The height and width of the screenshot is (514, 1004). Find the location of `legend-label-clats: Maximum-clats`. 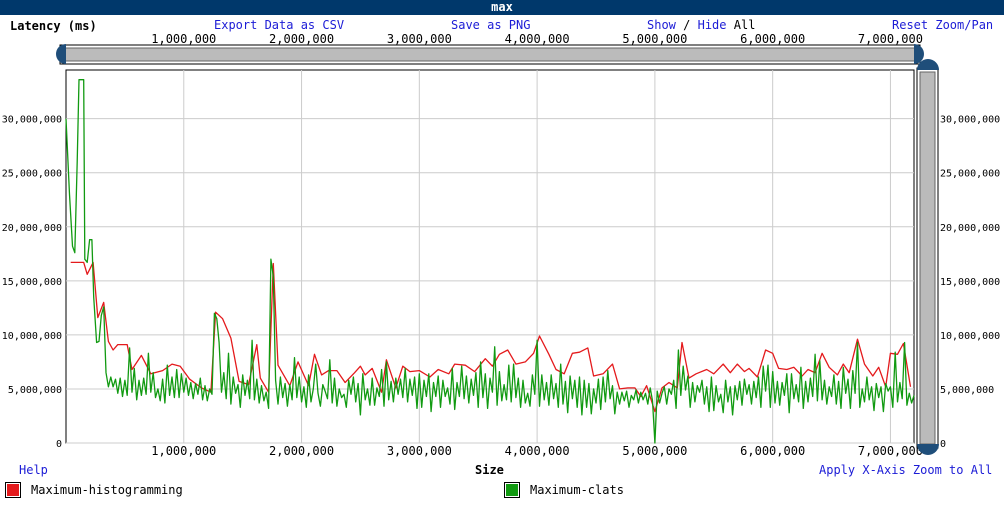

legend-label-clats: Maximum-clats is located at coordinates (577, 490).